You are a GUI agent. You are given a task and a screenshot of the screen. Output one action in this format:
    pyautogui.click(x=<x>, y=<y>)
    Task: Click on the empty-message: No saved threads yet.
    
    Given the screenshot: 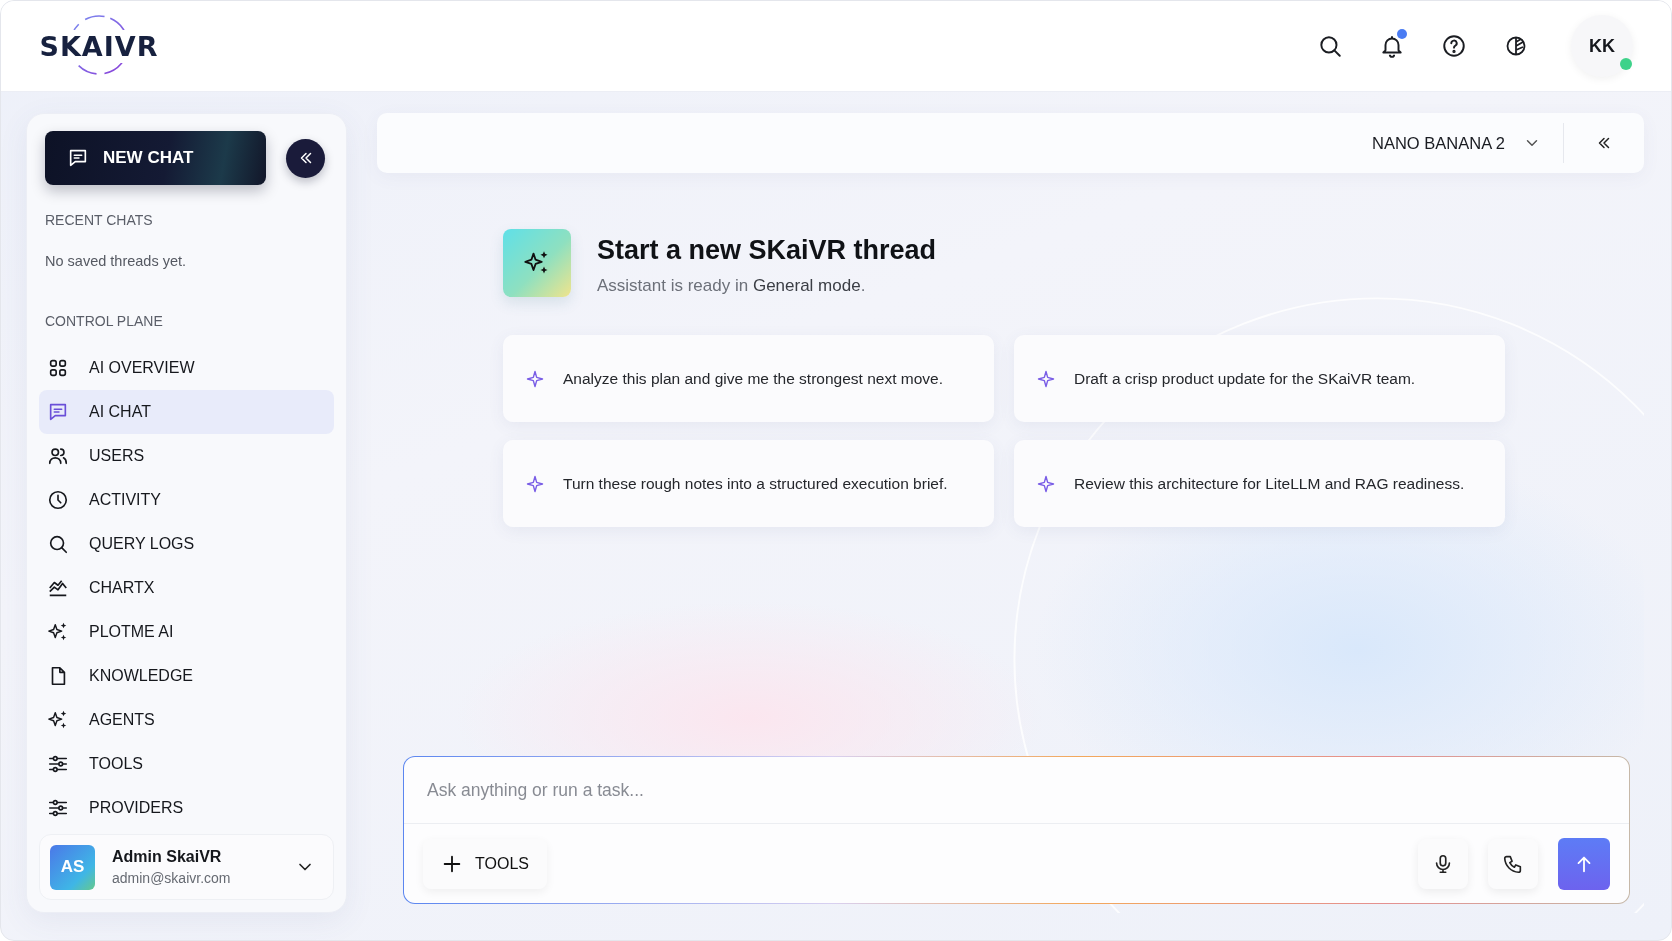 What is the action you would take?
    pyautogui.click(x=116, y=261)
    